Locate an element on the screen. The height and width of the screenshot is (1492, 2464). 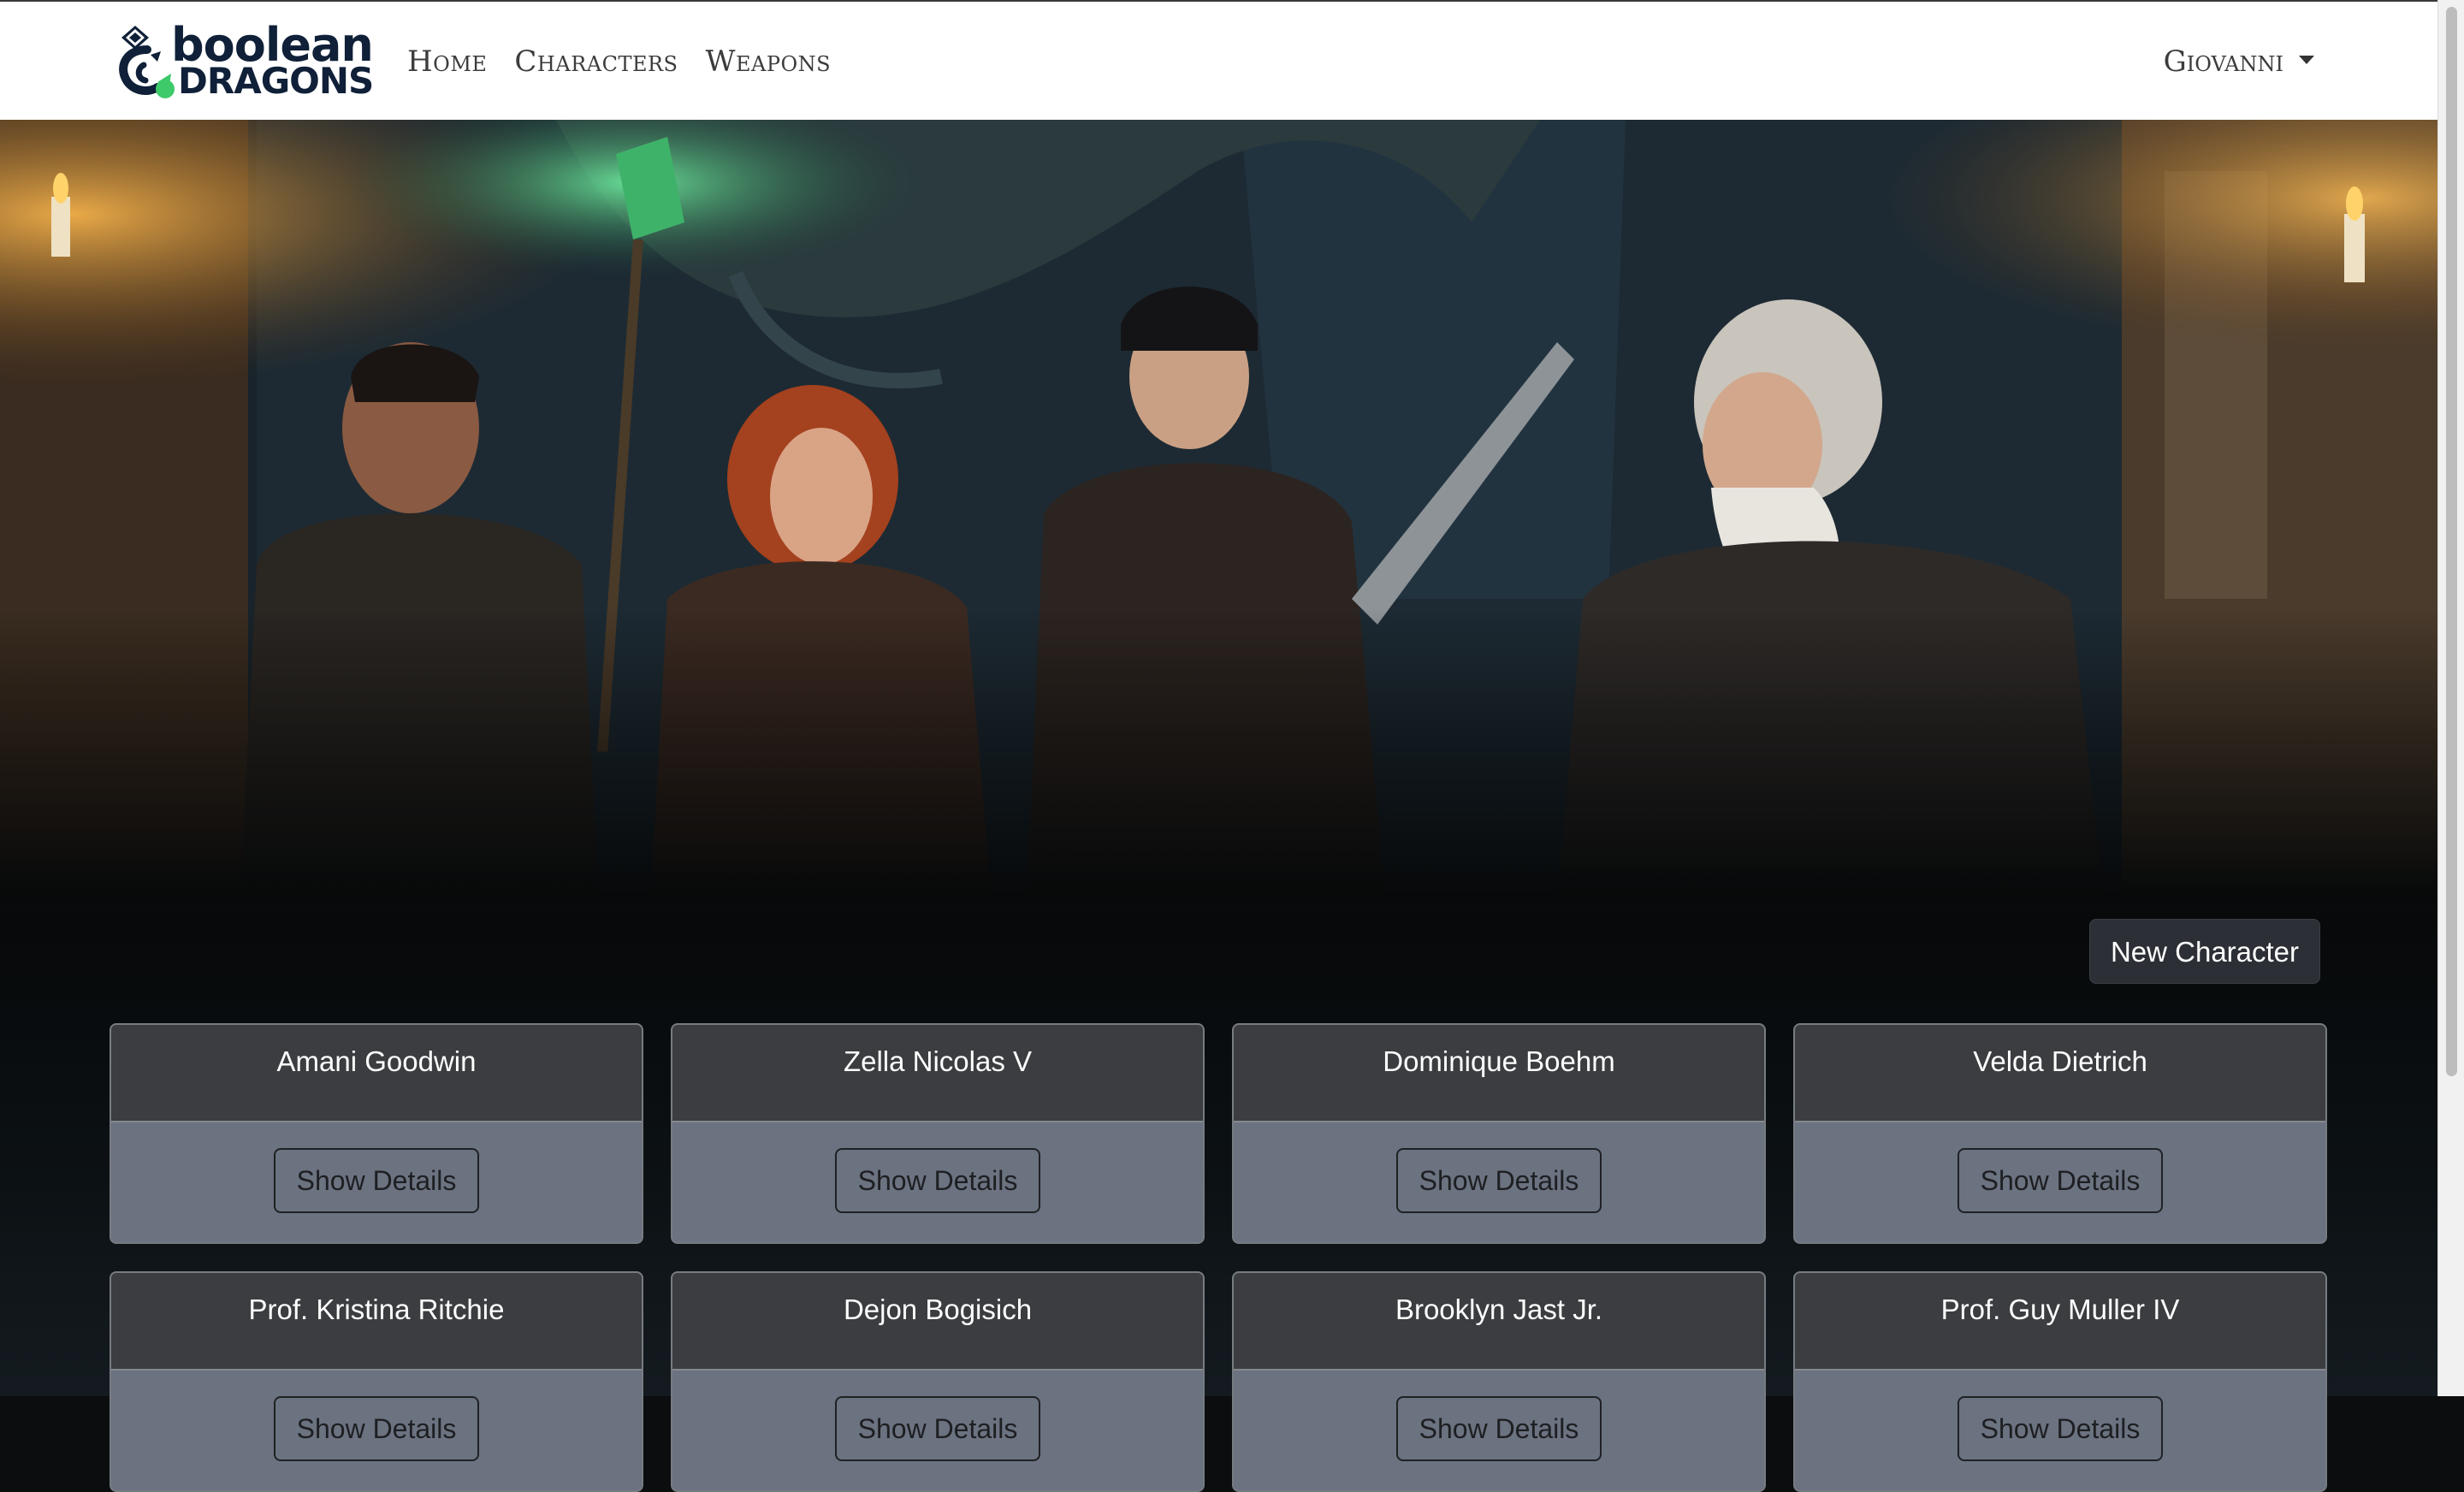
page-scrollbar is located at coordinates (2450, 698).